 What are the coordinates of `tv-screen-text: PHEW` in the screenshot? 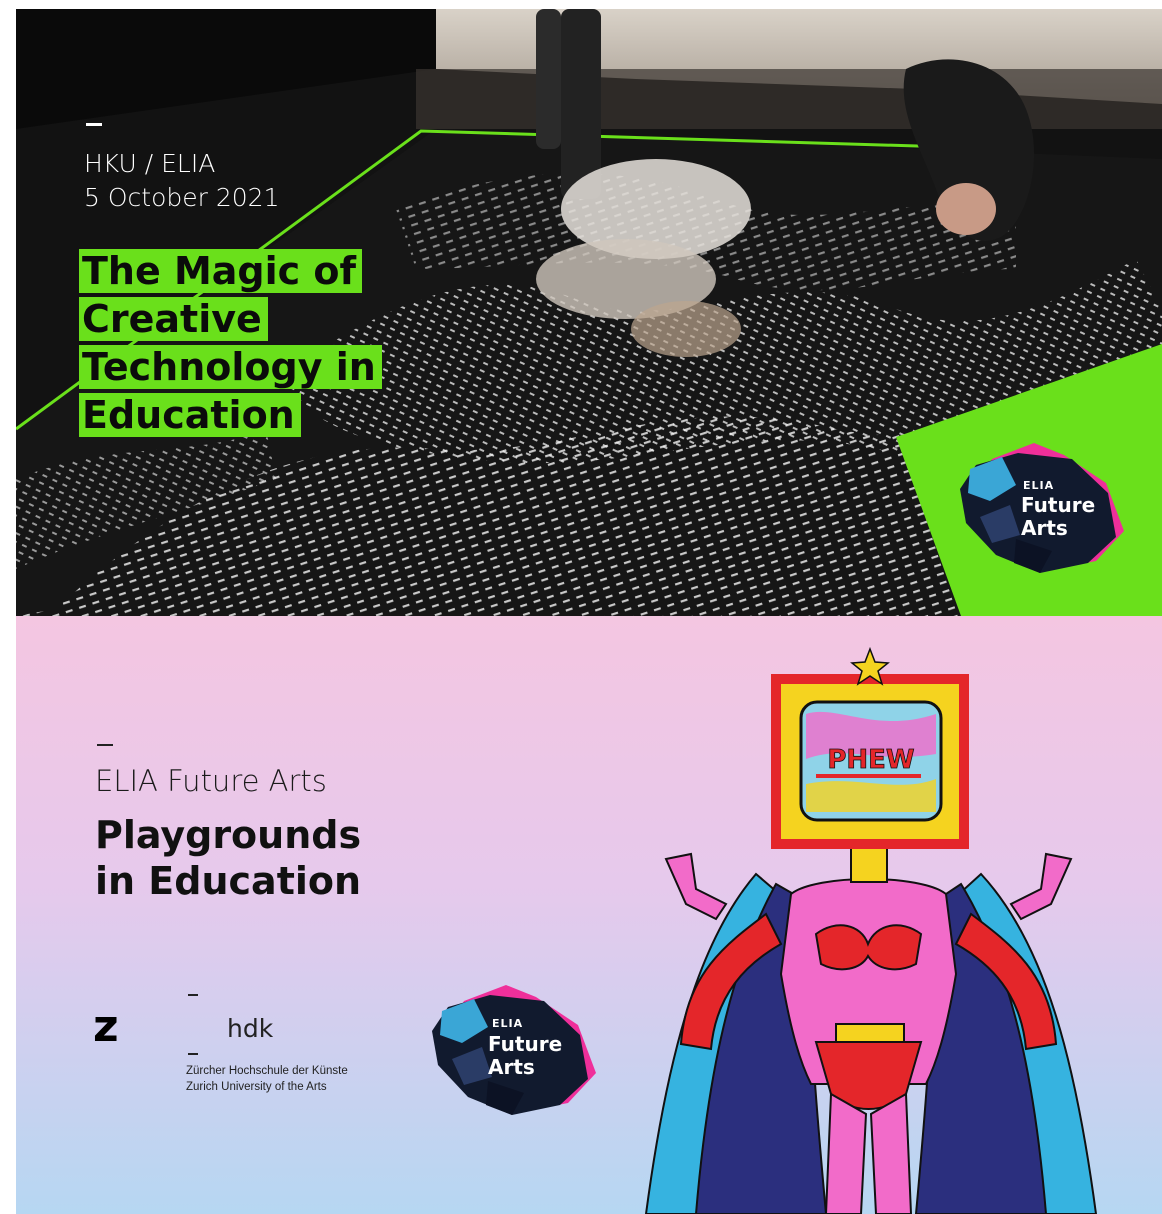 It's located at (870, 760).